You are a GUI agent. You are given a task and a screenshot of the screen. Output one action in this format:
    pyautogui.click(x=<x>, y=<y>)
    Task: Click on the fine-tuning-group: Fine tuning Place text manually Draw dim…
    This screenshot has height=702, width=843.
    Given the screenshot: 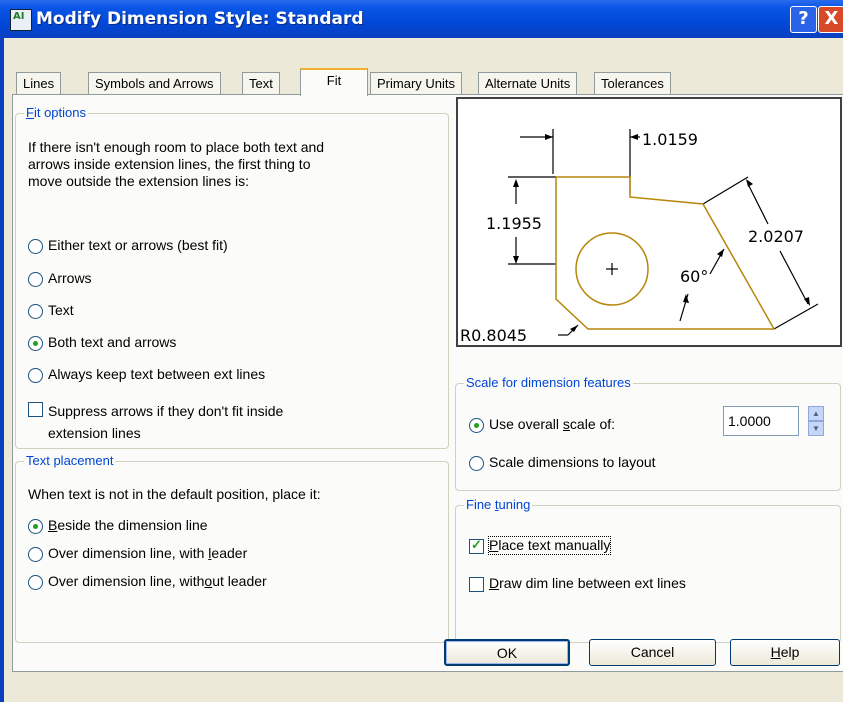 What is the action you would take?
    pyautogui.click(x=648, y=570)
    